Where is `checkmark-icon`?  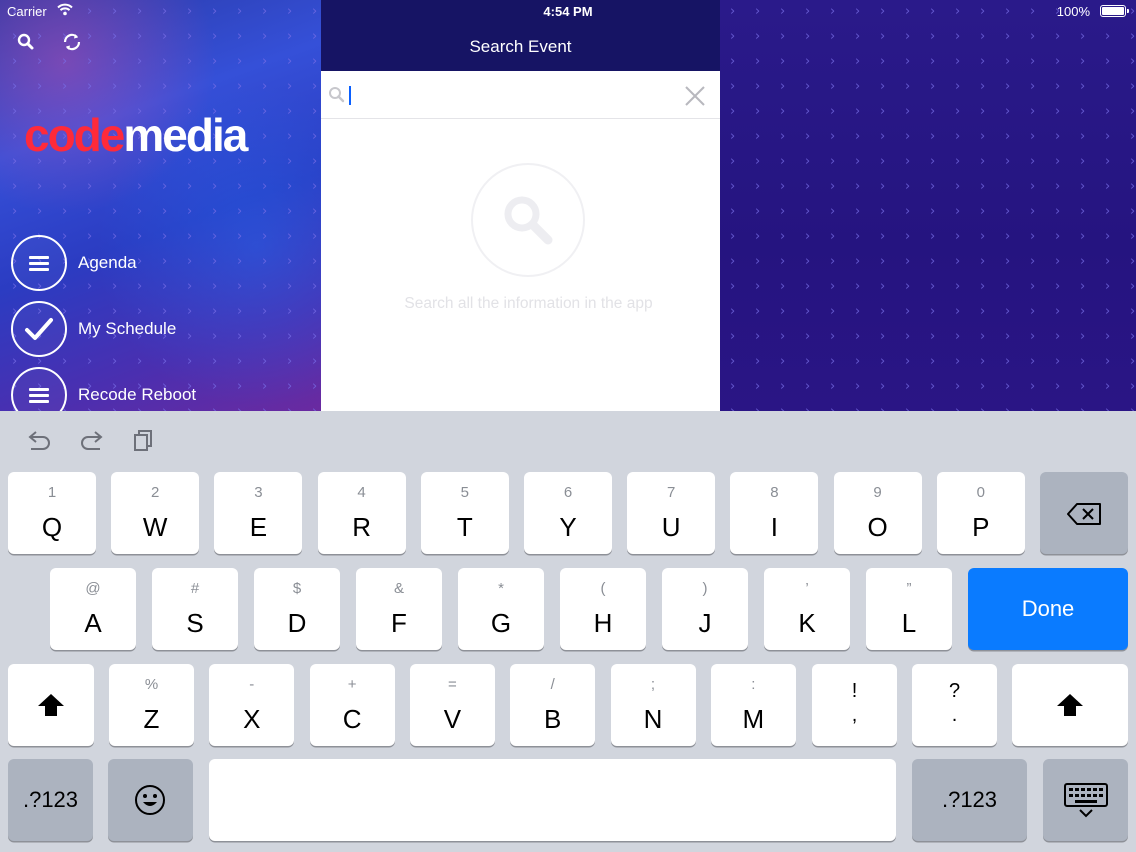
checkmark-icon is located at coordinates (39, 329).